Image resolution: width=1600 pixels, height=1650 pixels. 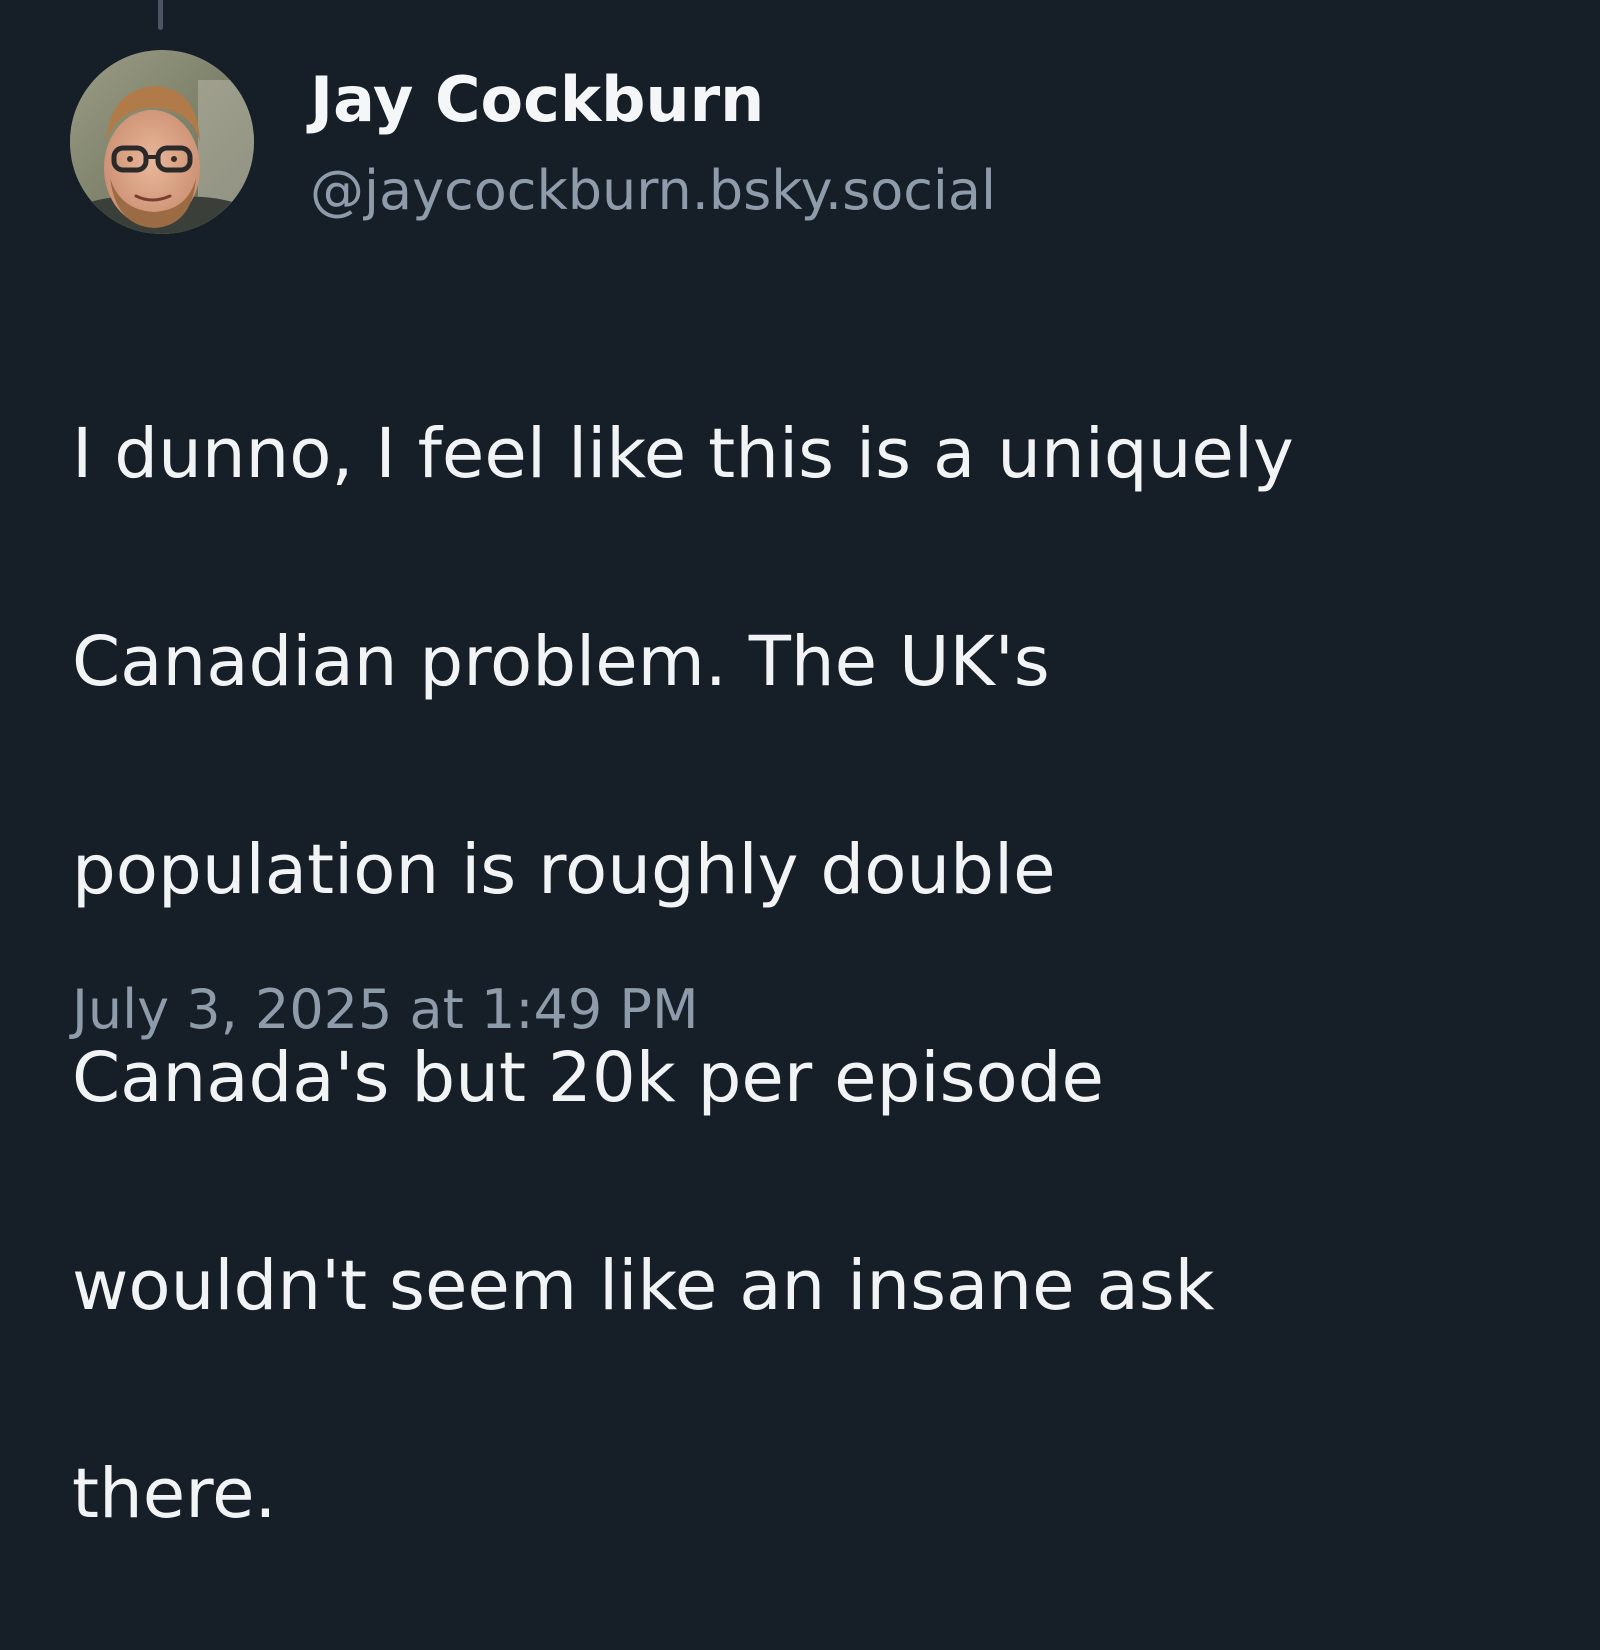 What do you see at coordinates (653, 191) in the screenshot?
I see `author-handle: @jaycockburn.bsky.social` at bounding box center [653, 191].